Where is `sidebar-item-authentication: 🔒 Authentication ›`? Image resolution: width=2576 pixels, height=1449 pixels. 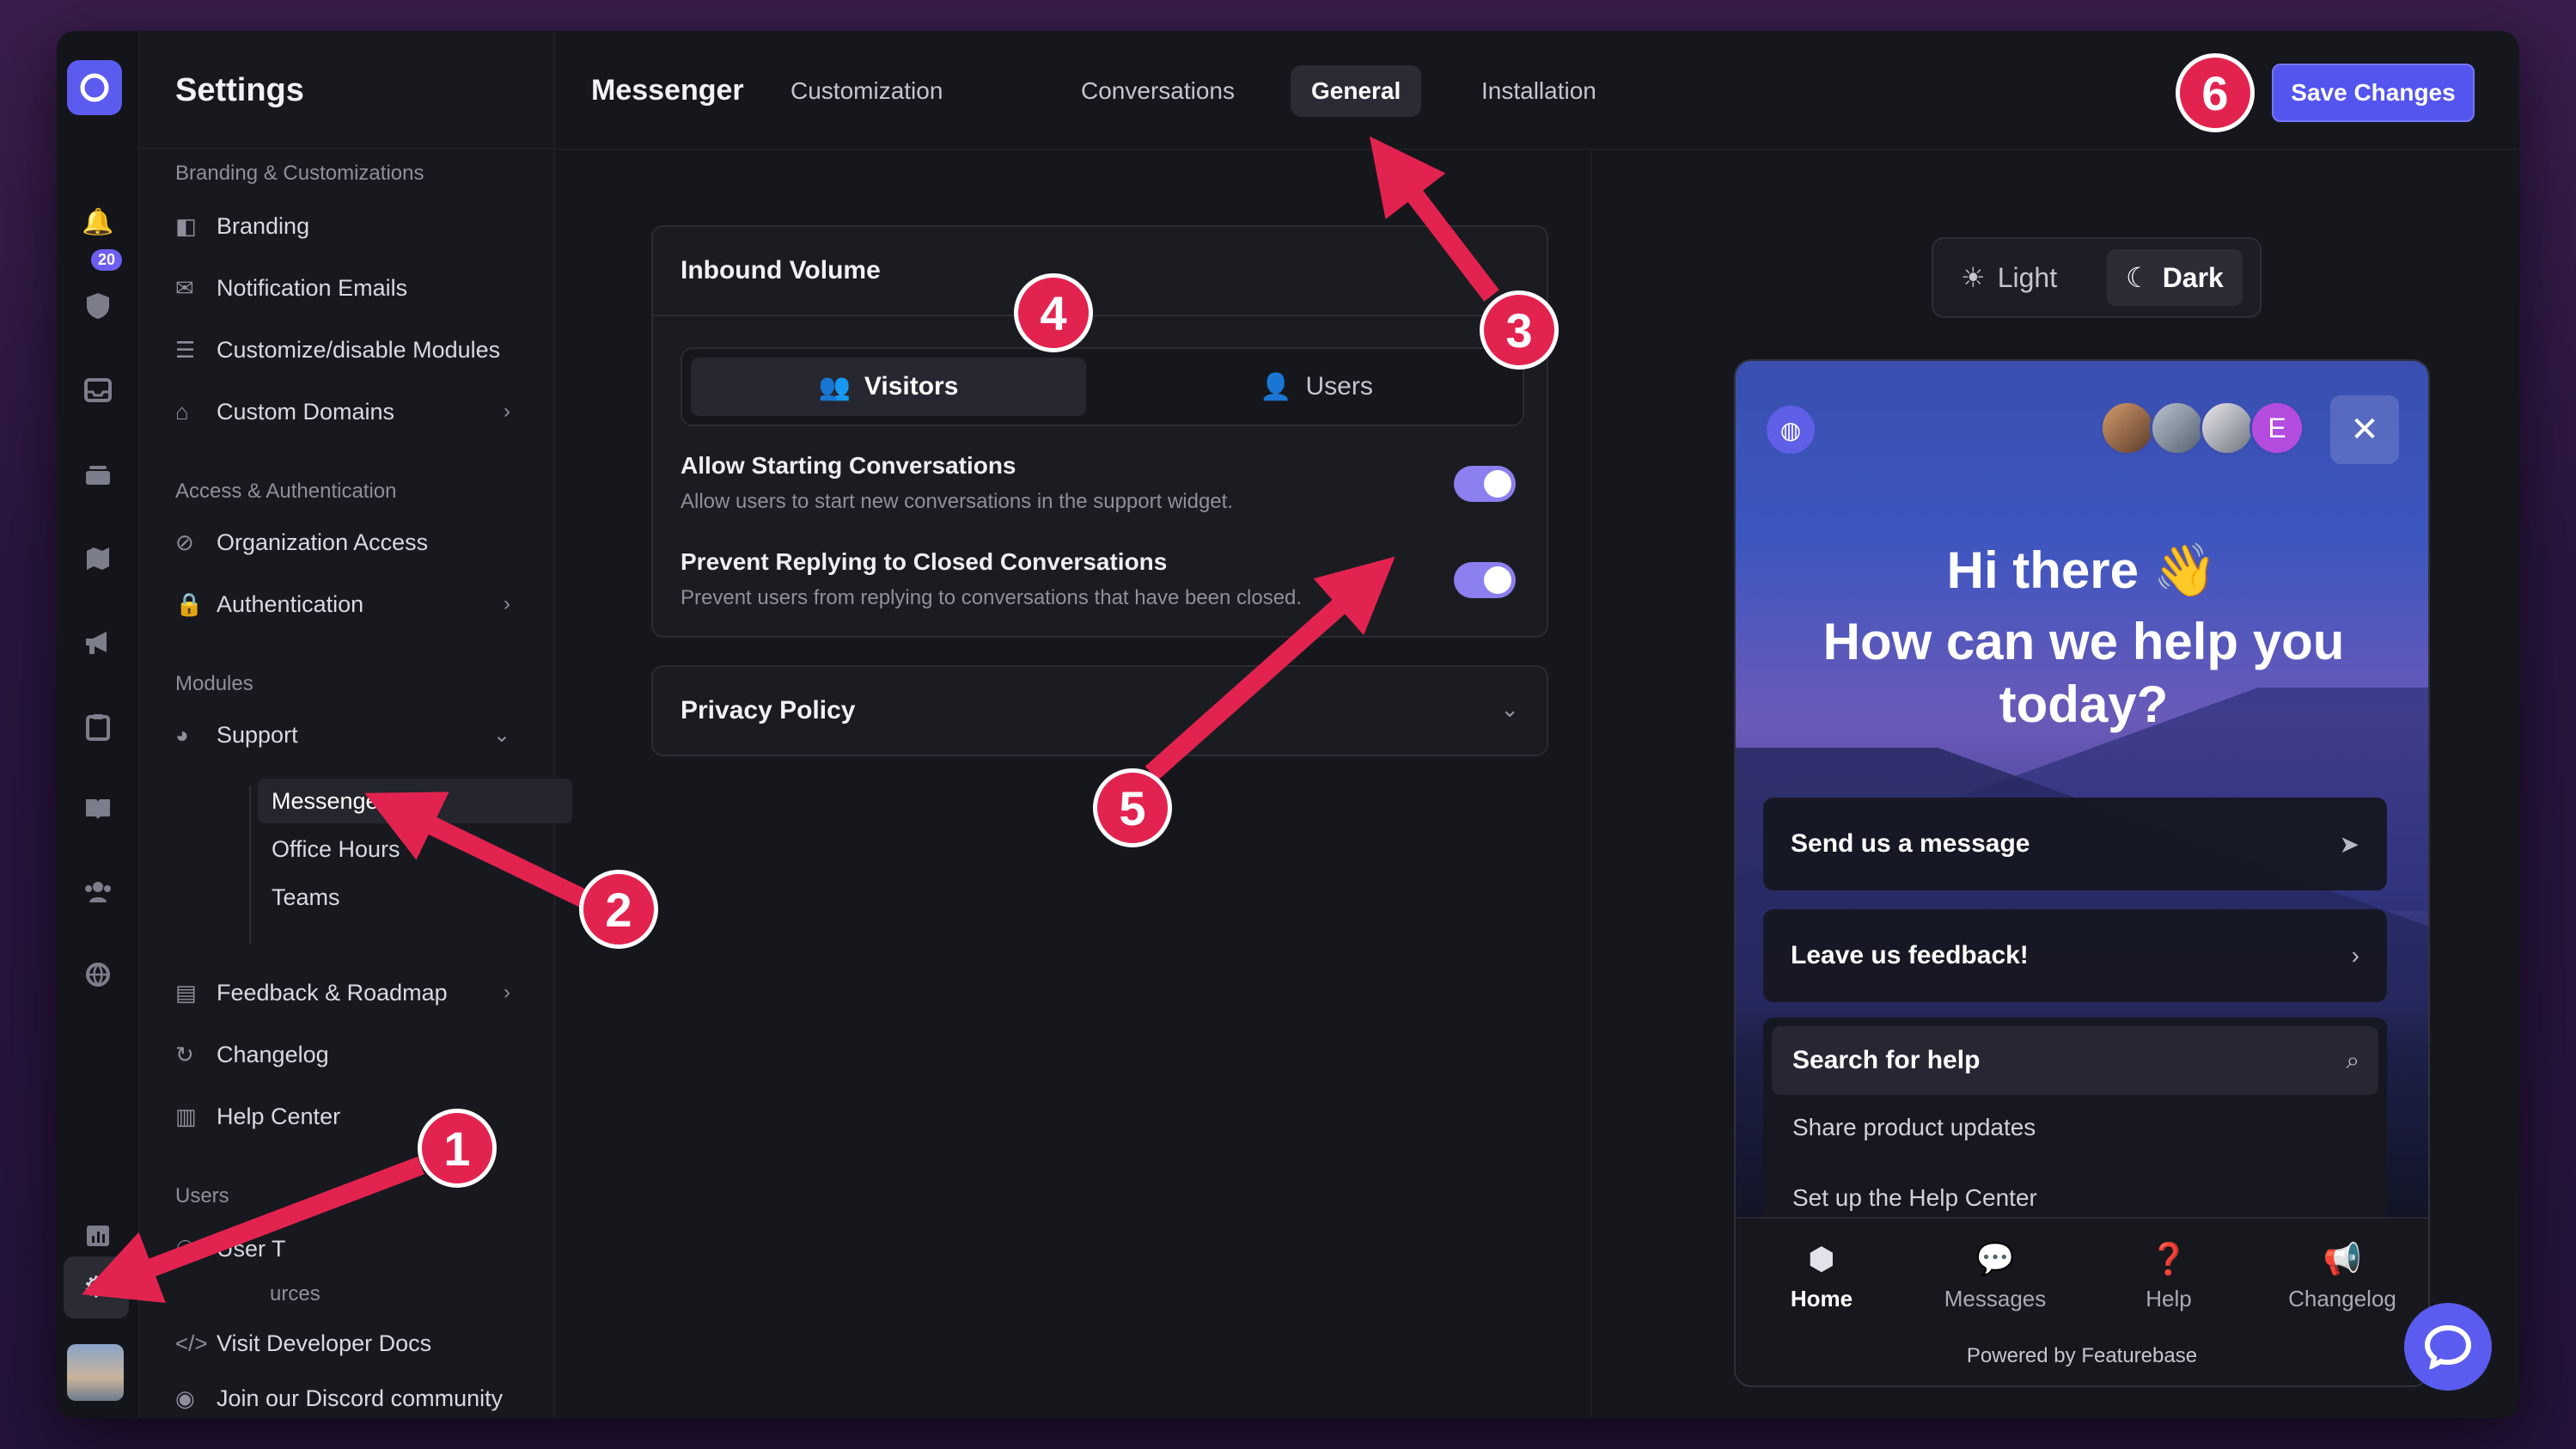 sidebar-item-authentication: 🔒 Authentication › is located at coordinates (355, 604).